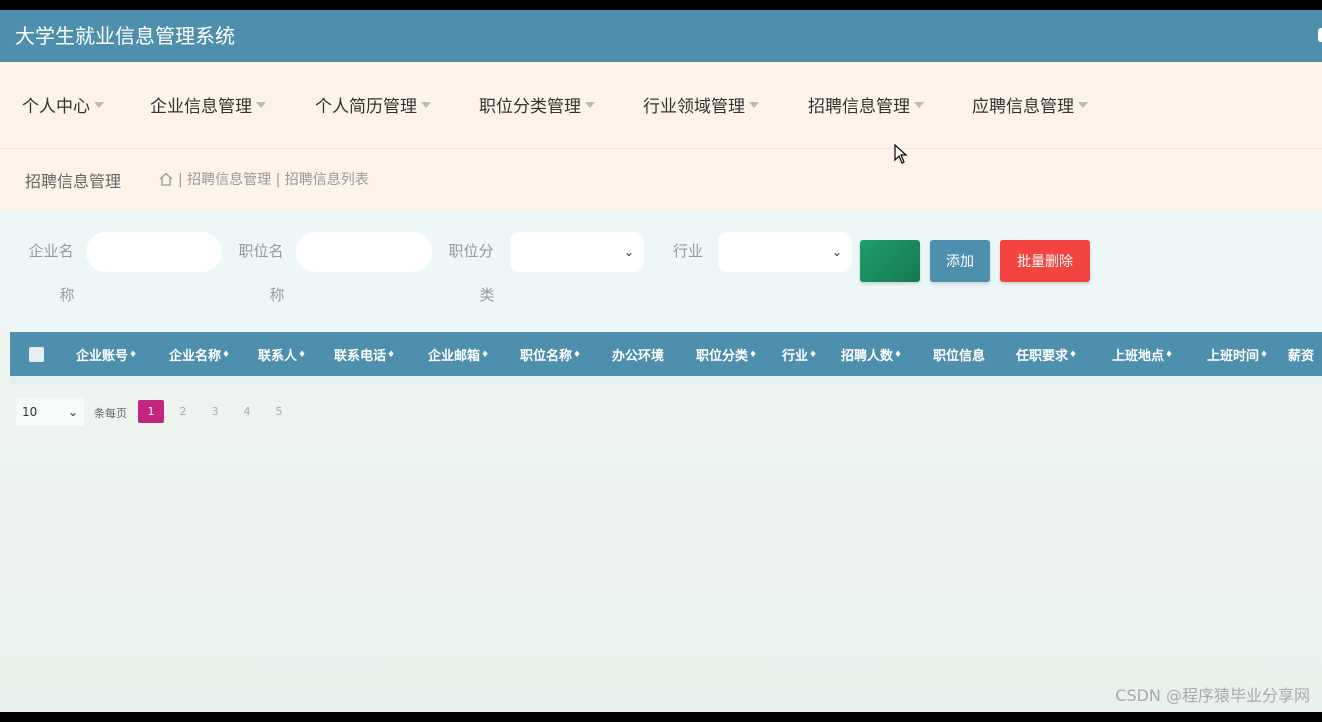 The height and width of the screenshot is (722, 1322). I want to click on column-label: 职位分类, so click(722, 356).